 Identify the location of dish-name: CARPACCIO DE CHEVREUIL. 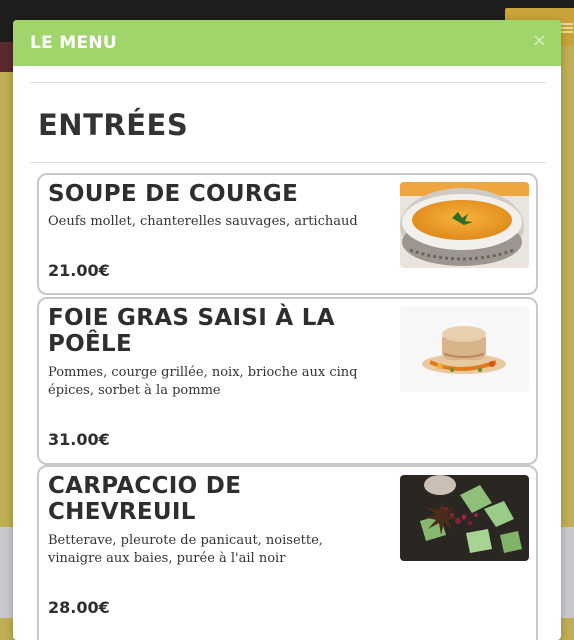
(145, 499).